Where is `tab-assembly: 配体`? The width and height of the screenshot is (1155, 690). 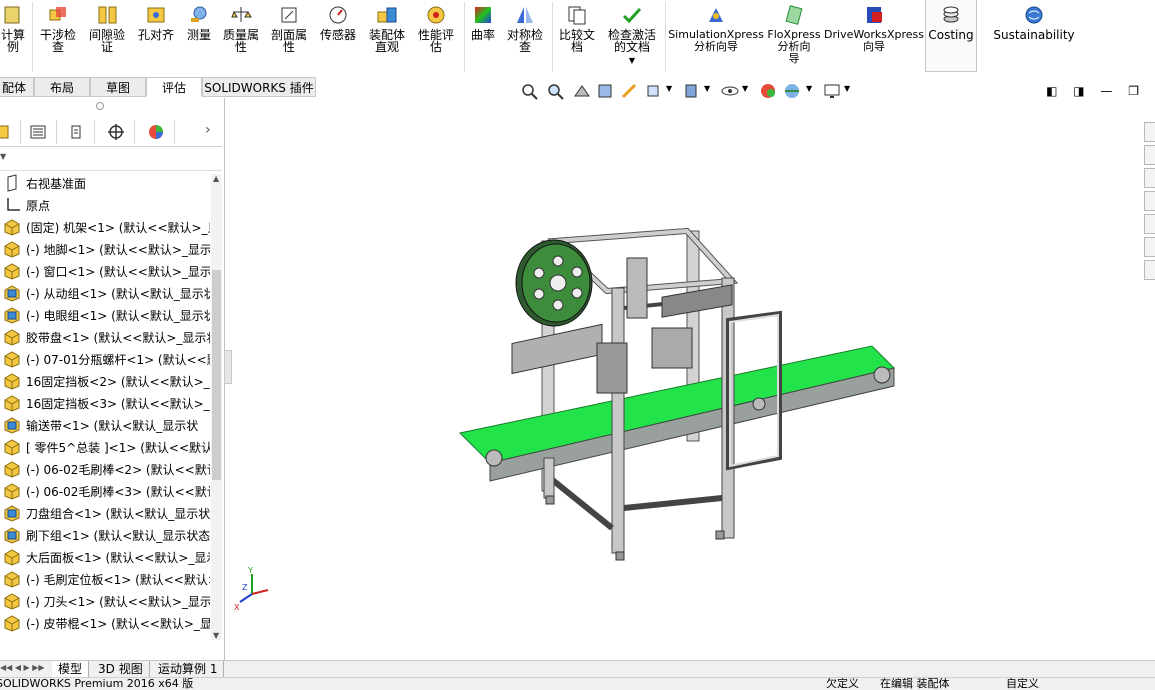
tab-assembly: 配体 is located at coordinates (17, 87).